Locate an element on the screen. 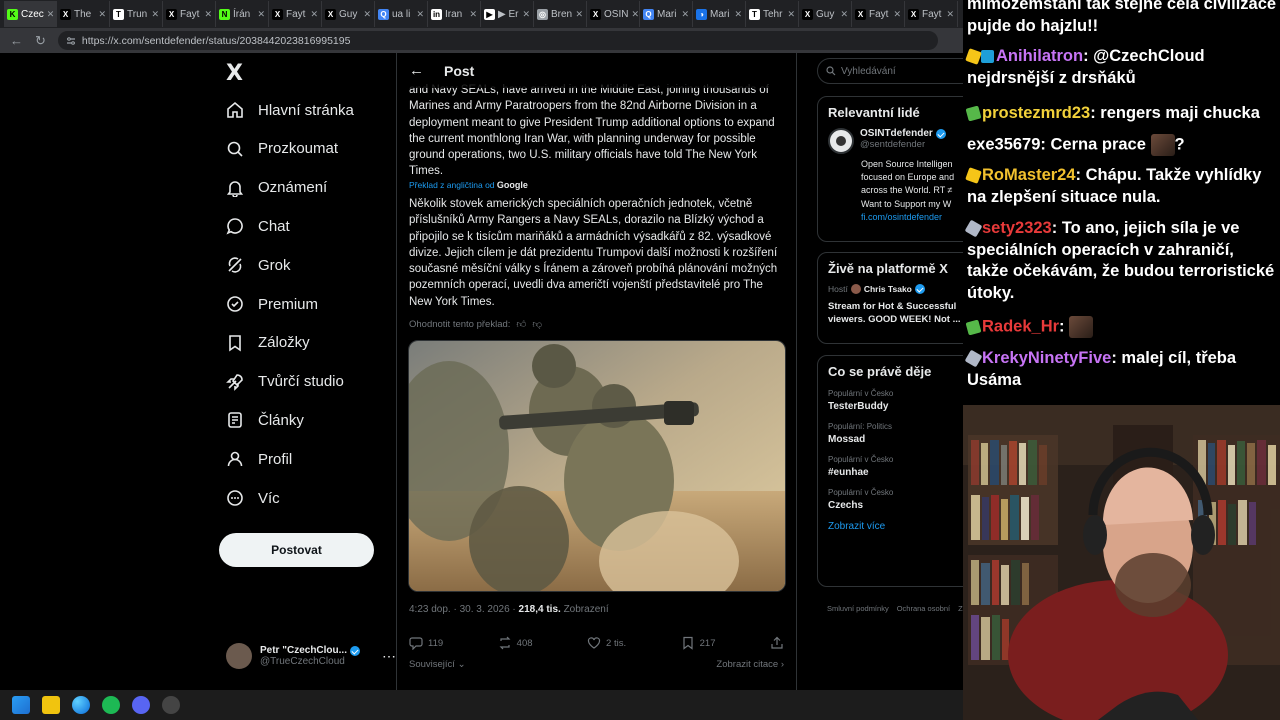  browser-tab: K Czec ✕ is located at coordinates (30, 14).